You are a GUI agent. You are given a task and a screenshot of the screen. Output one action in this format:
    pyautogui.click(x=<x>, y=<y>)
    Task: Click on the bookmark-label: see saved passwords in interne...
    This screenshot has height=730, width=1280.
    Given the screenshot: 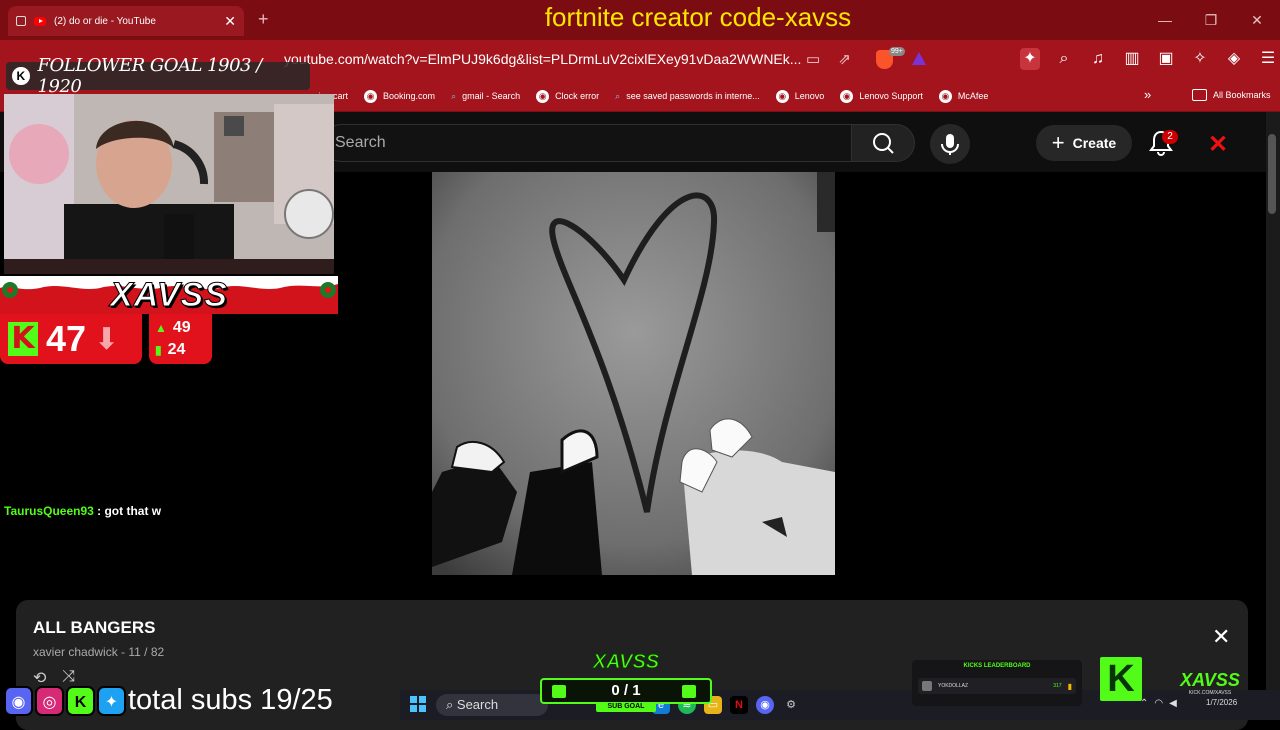 What is the action you would take?
    pyautogui.click(x=693, y=96)
    